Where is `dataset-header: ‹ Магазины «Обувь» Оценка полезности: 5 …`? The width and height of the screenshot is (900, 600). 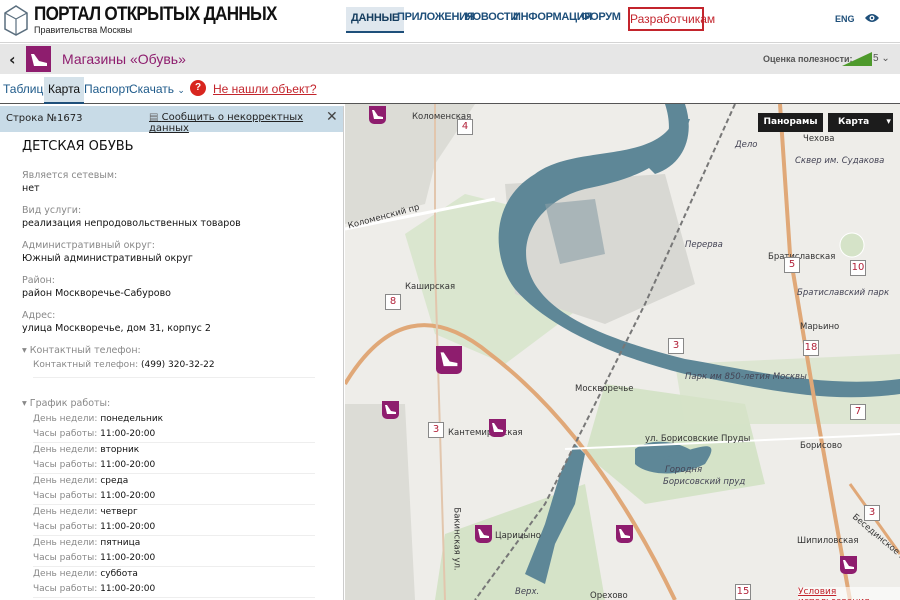 dataset-header: ‹ Магазины «Обувь» Оценка полезности: 5 … is located at coordinates (450, 59).